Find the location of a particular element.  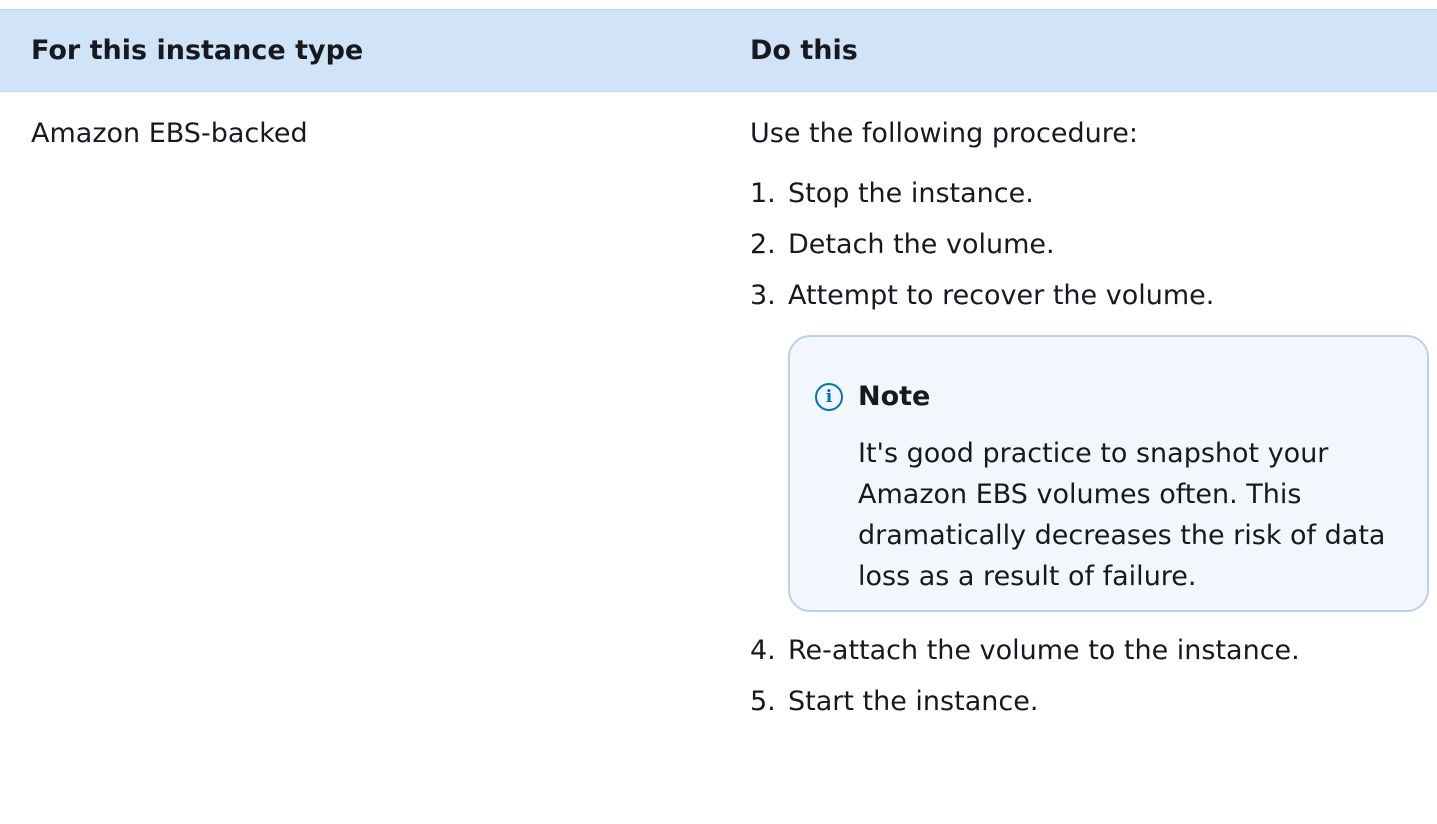

procedure-step-2: 2. Detach the volume. is located at coordinates (1090, 245).